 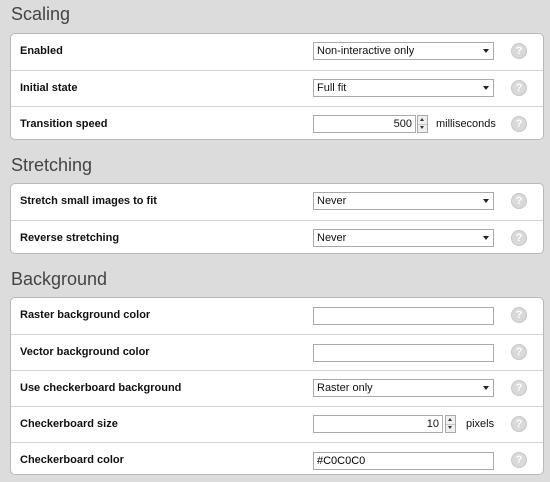 What do you see at coordinates (49, 88) in the screenshot?
I see `setting-label: Initial state` at bounding box center [49, 88].